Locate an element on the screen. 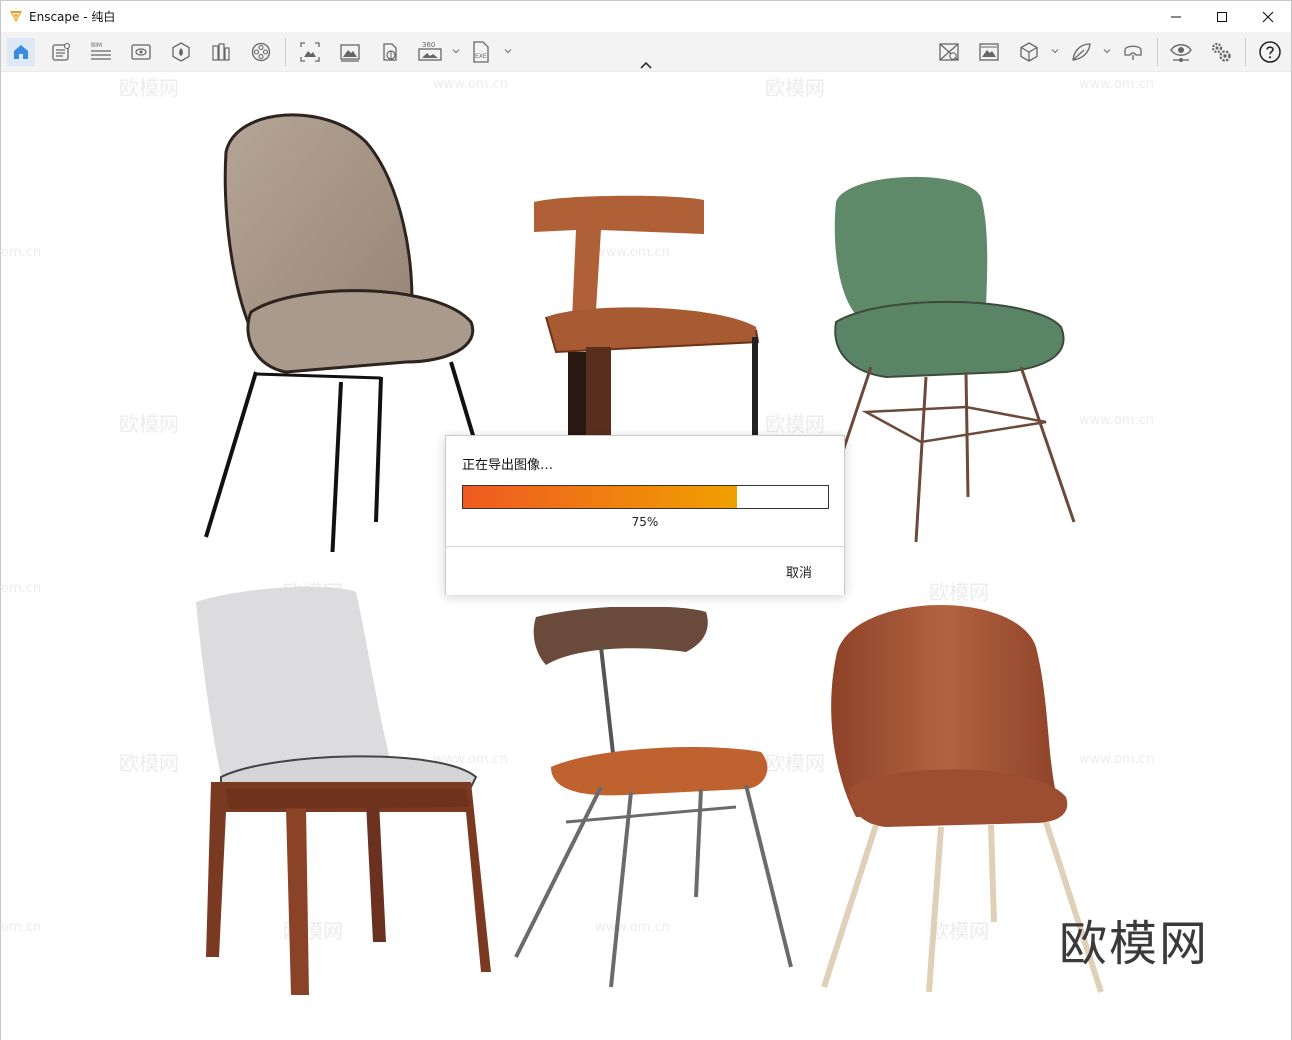 The height and width of the screenshot is (1040, 1292). batch-render-button is located at coordinates (221, 52).